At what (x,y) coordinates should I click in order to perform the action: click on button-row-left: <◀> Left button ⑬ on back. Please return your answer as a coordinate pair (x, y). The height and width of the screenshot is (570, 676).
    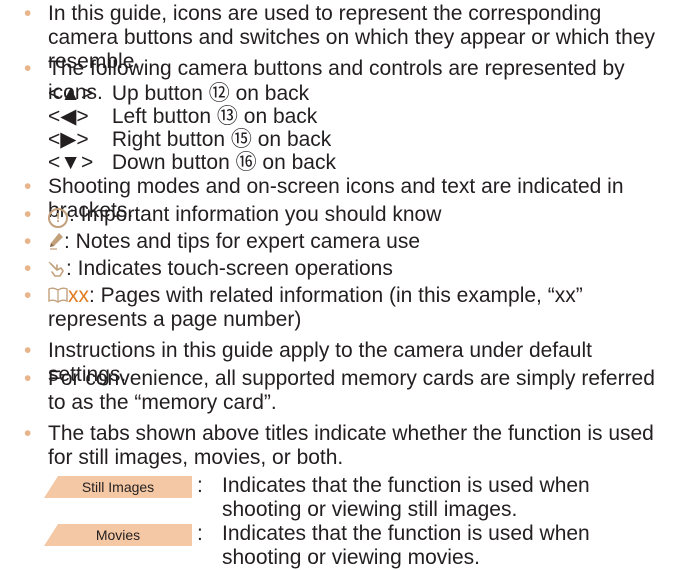
    Looking at the image, I should click on (182, 117).